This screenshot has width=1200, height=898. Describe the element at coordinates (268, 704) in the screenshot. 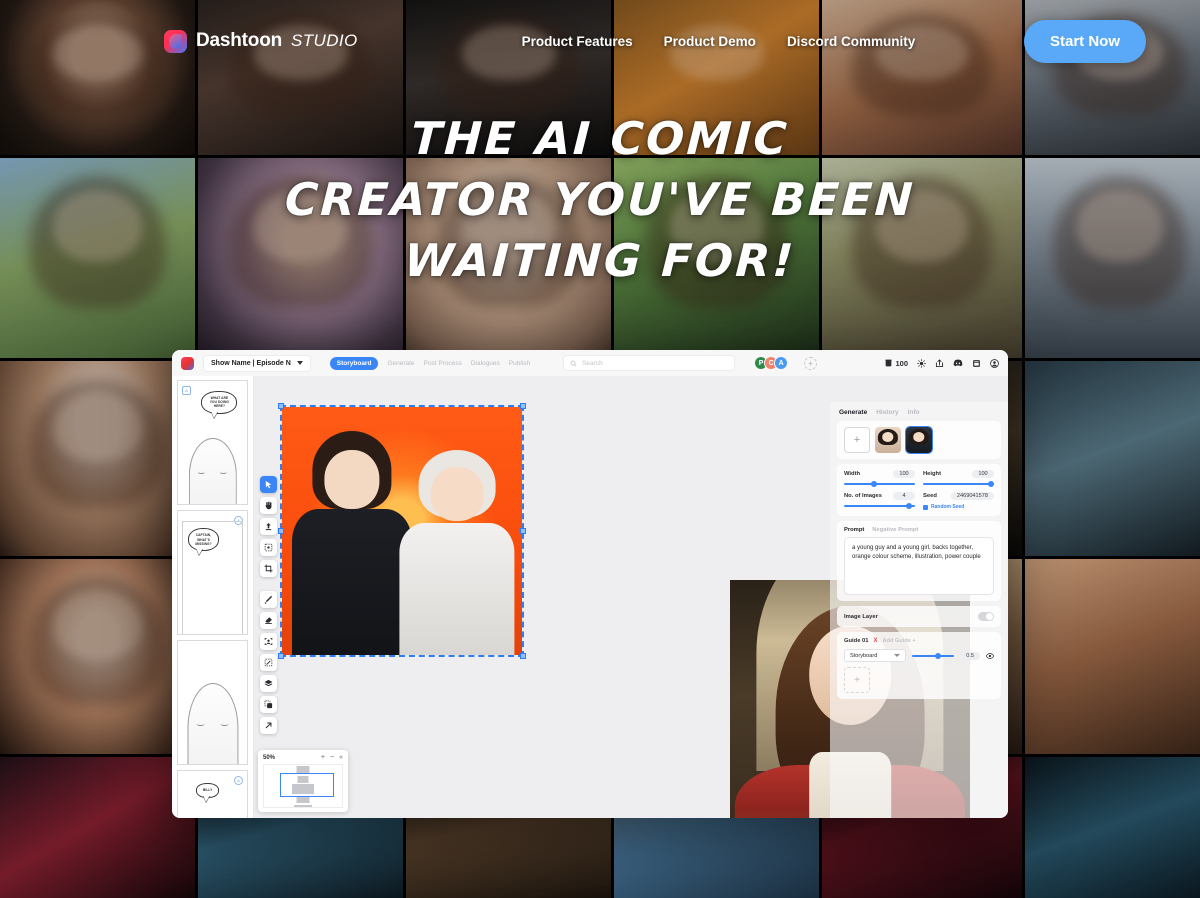

I see `duplicate-tool` at that location.